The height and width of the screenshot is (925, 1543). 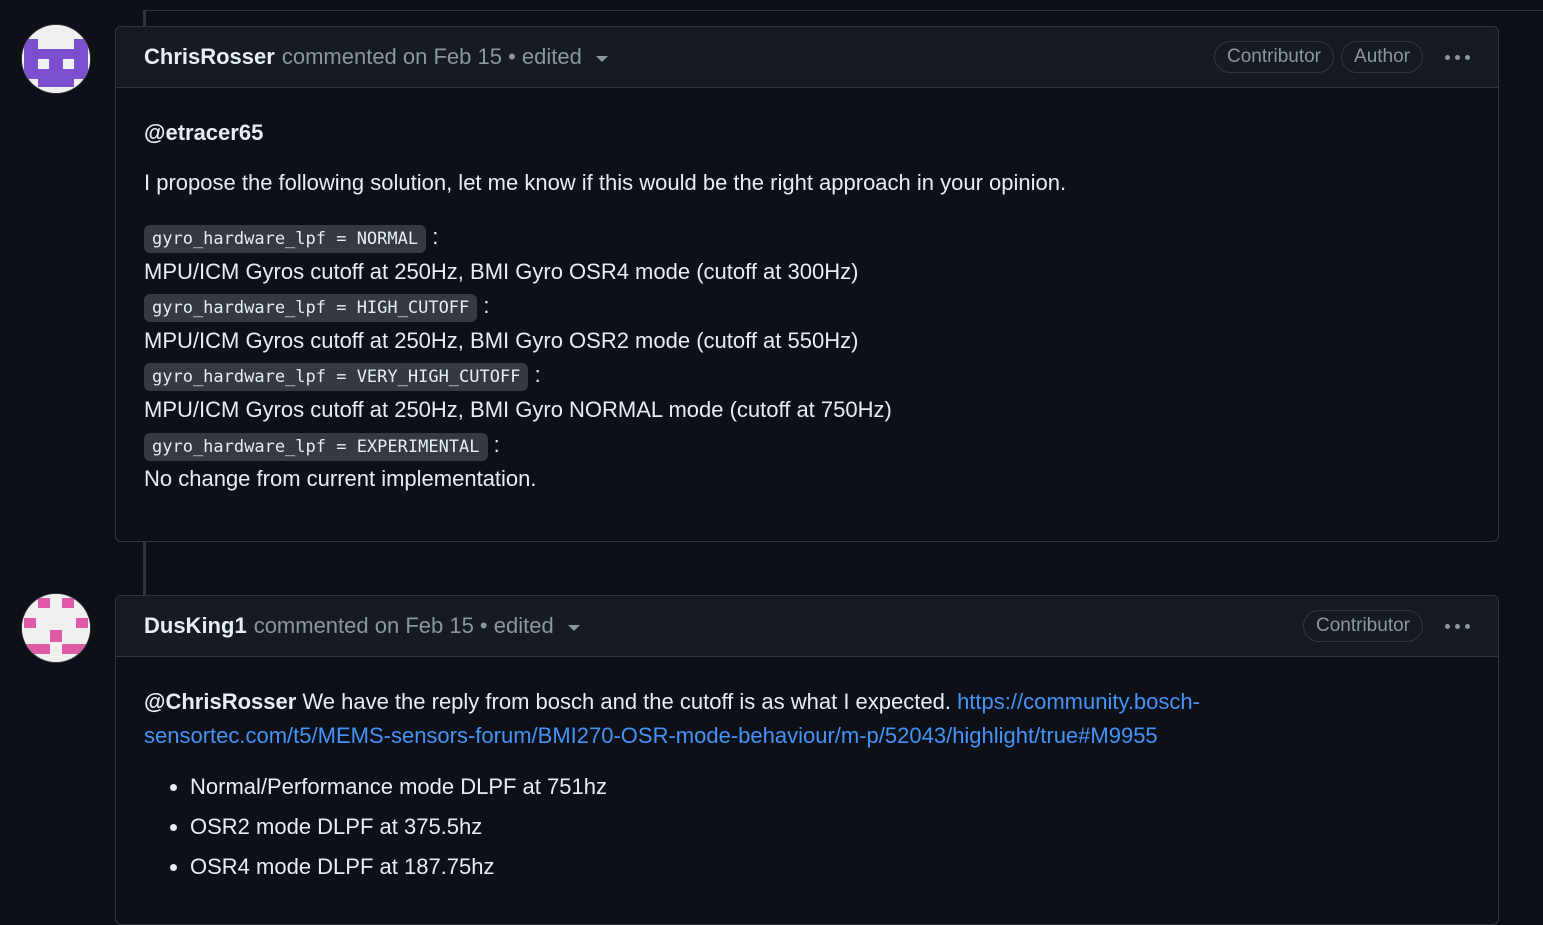 What do you see at coordinates (285, 239) in the screenshot?
I see `code-option-normal: gyro_hardware_lpf = NORMAL` at bounding box center [285, 239].